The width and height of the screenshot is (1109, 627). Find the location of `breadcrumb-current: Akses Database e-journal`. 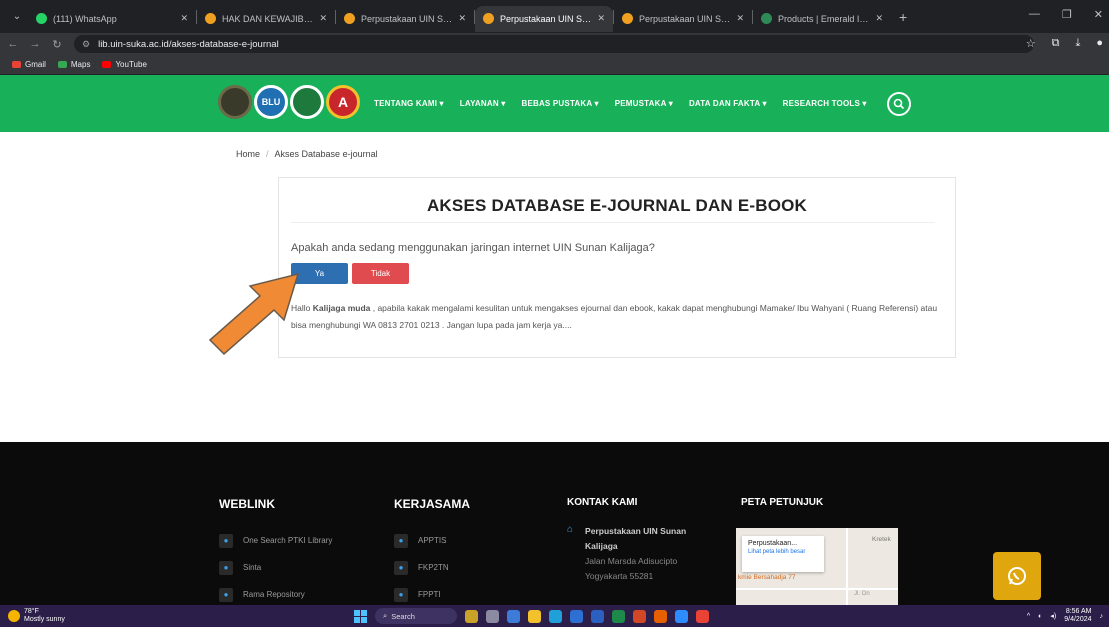

breadcrumb-current: Akses Database e-journal is located at coordinates (326, 154).